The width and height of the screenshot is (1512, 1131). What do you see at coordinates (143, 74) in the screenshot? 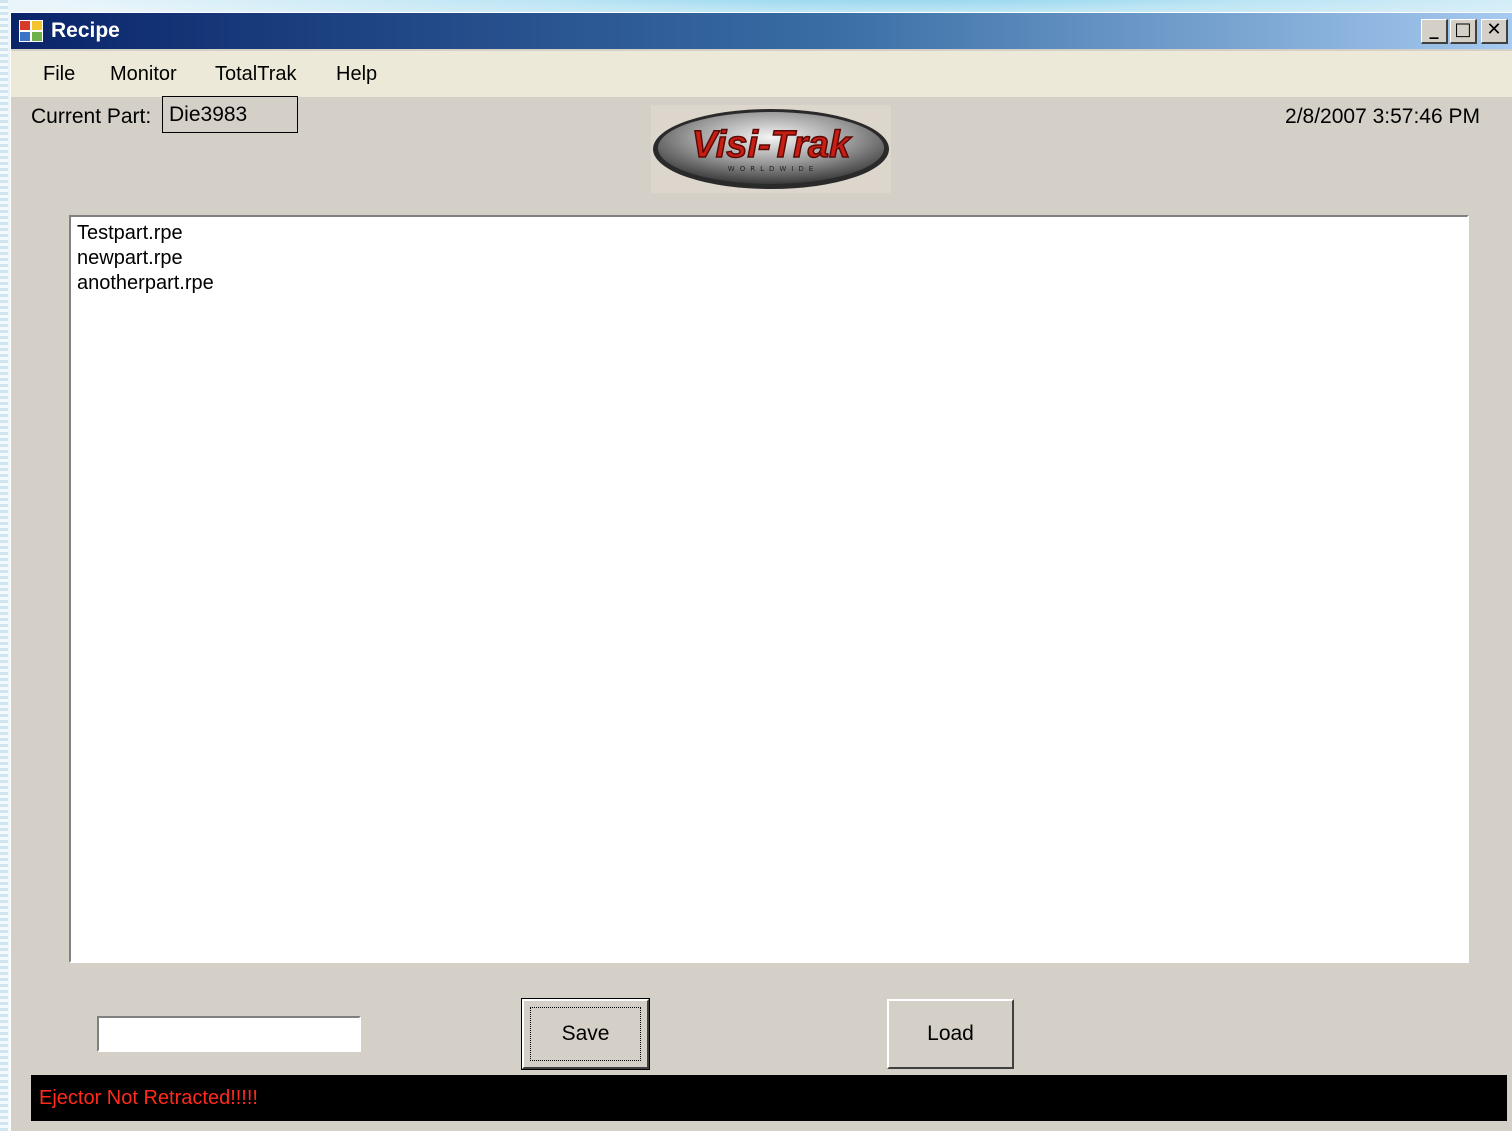
I see `menu-monitor: Monitor` at bounding box center [143, 74].